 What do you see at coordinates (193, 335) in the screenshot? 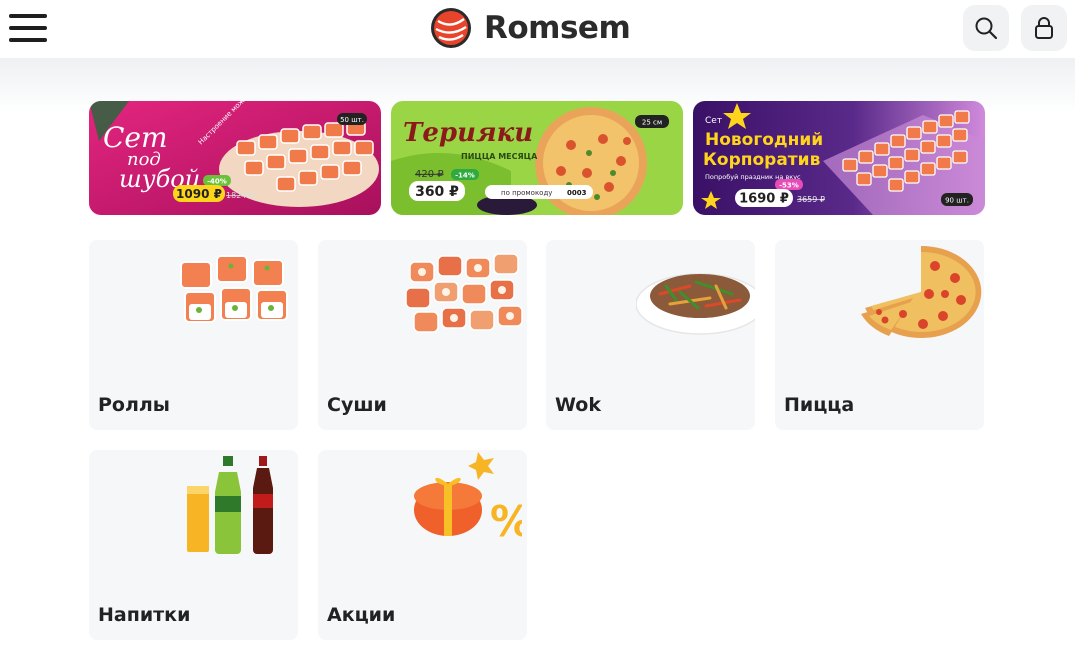
I see `category-card-rolls: Роллы` at bounding box center [193, 335].